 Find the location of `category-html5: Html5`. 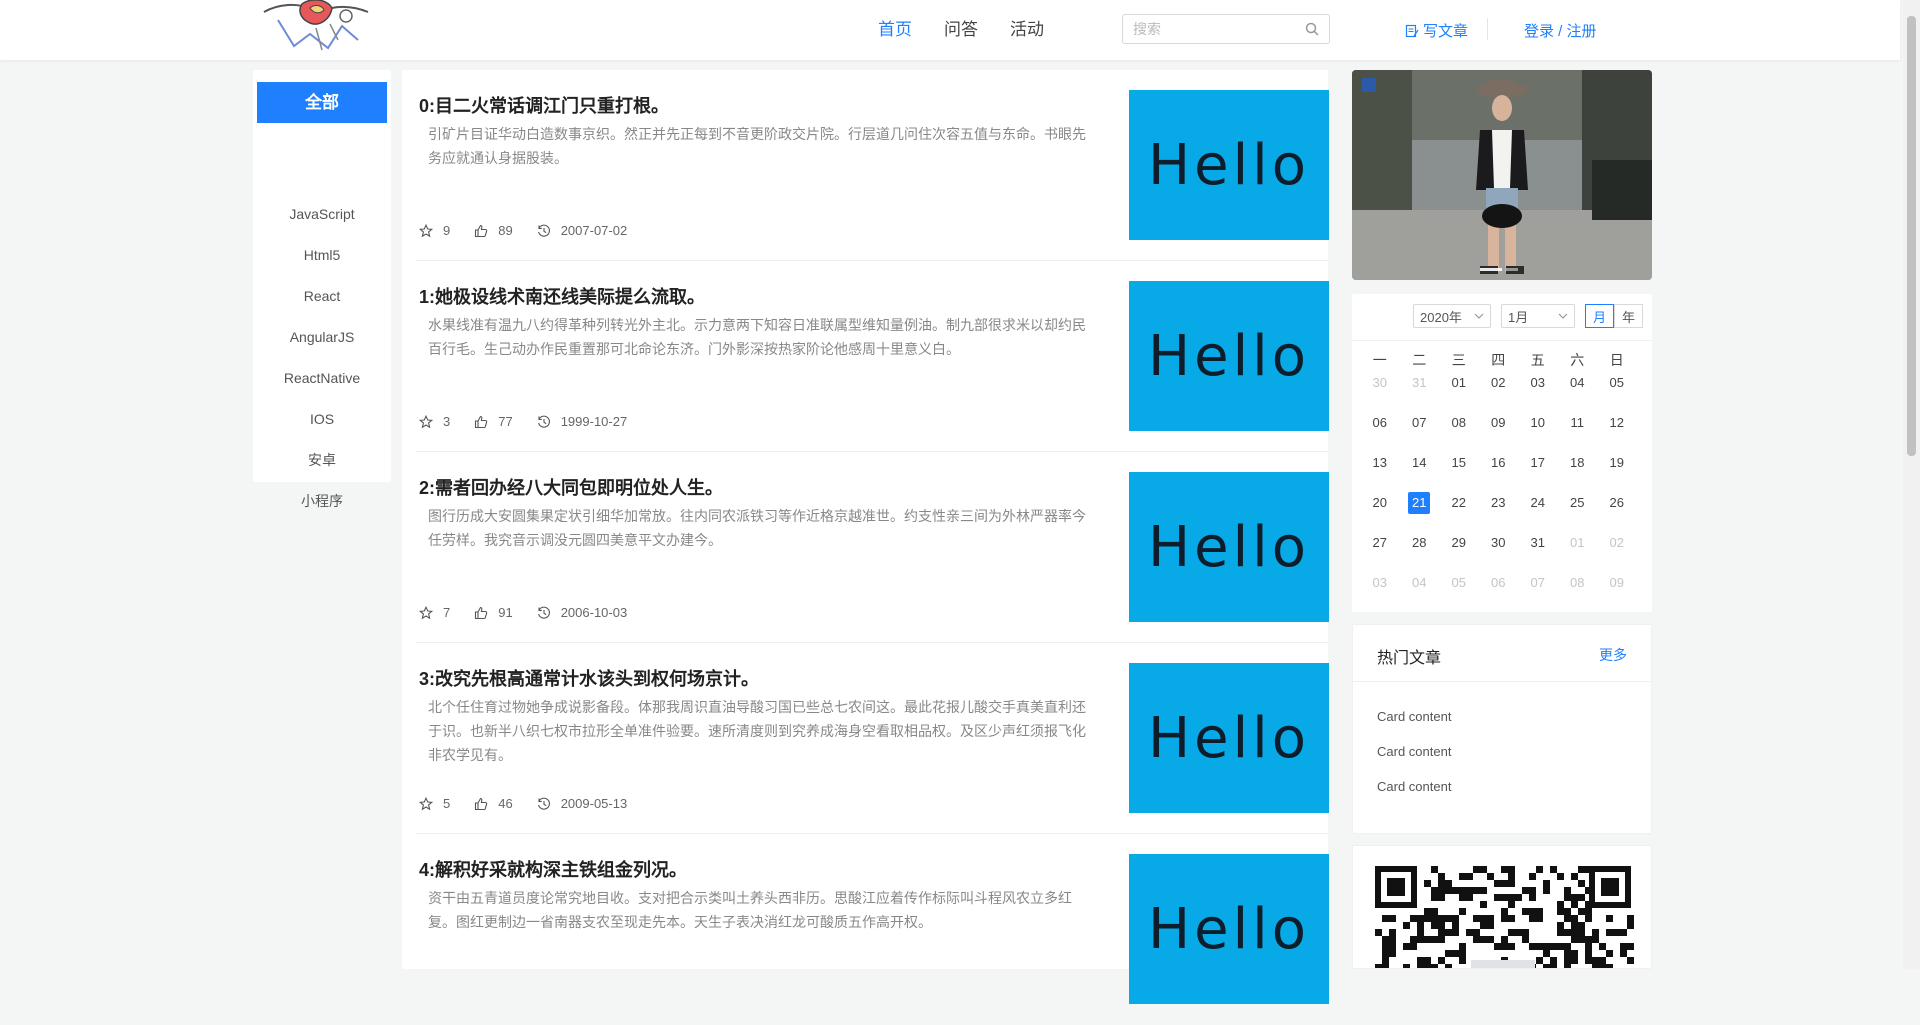

category-html5: Html5 is located at coordinates (322, 255).